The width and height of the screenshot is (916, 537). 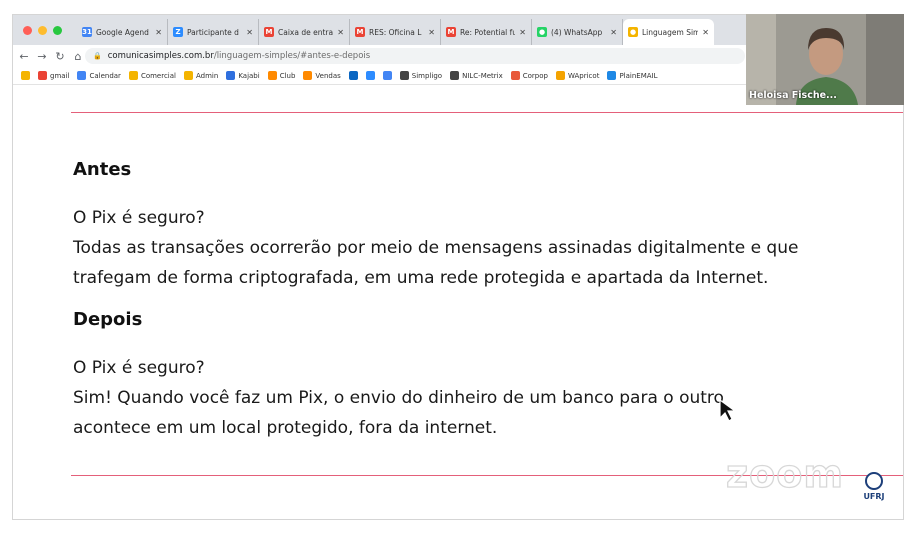 What do you see at coordinates (178, 32) in the screenshot?
I see `zoom-icon: Z` at bounding box center [178, 32].